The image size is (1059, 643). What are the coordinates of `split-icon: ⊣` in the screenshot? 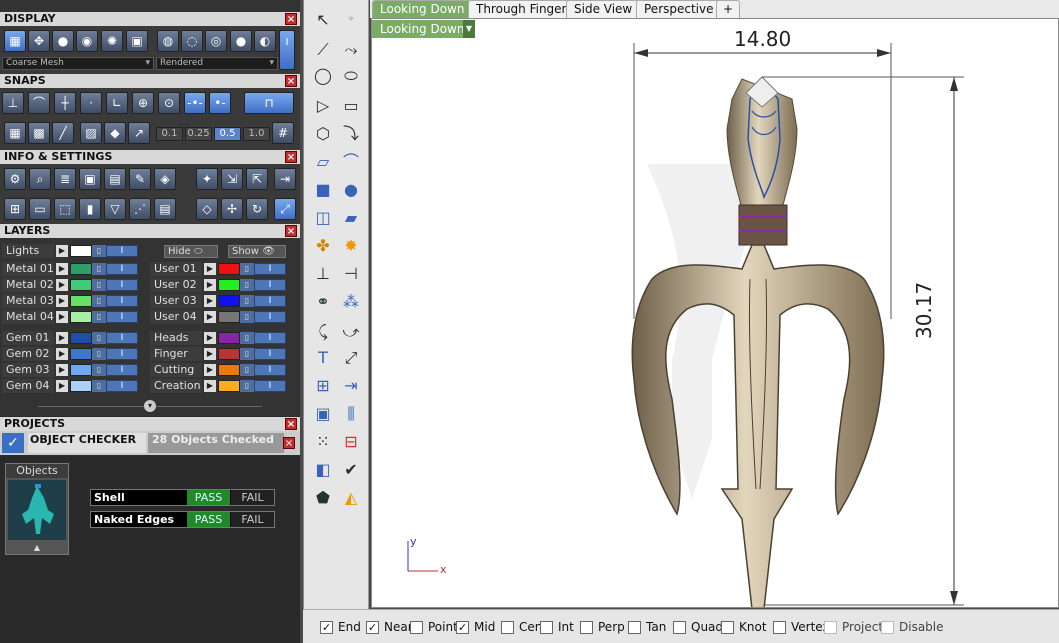 It's located at (351, 274).